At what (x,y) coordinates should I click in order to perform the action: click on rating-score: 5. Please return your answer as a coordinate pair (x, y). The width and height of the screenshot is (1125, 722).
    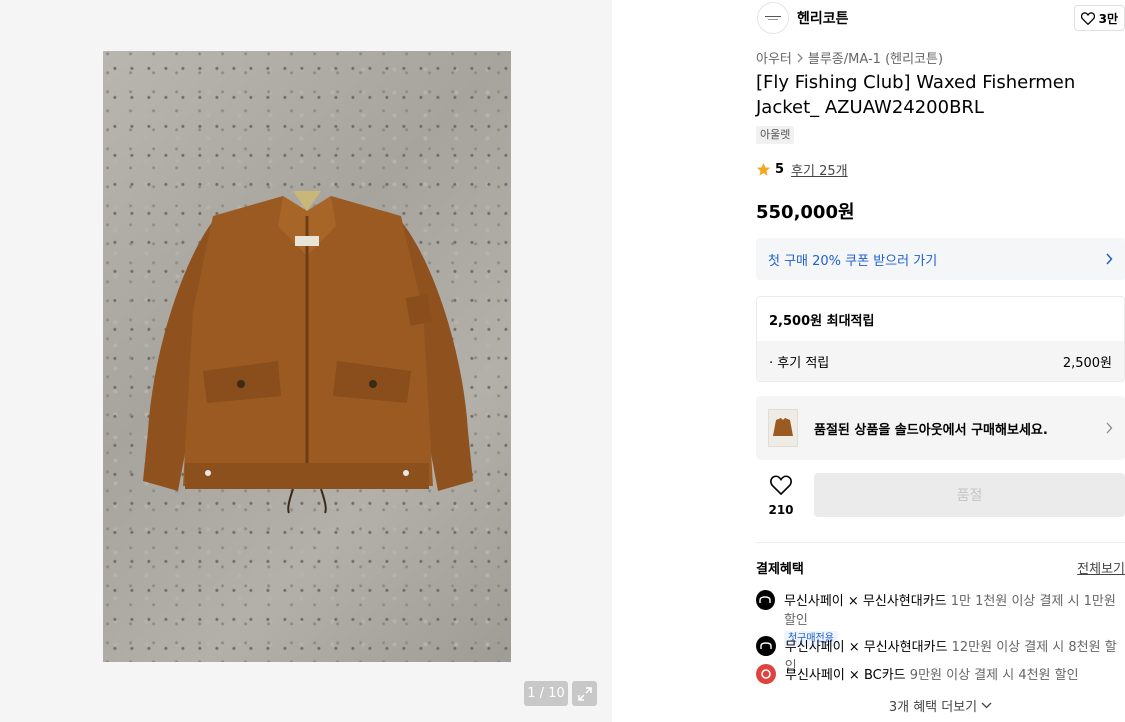
    Looking at the image, I should click on (780, 169).